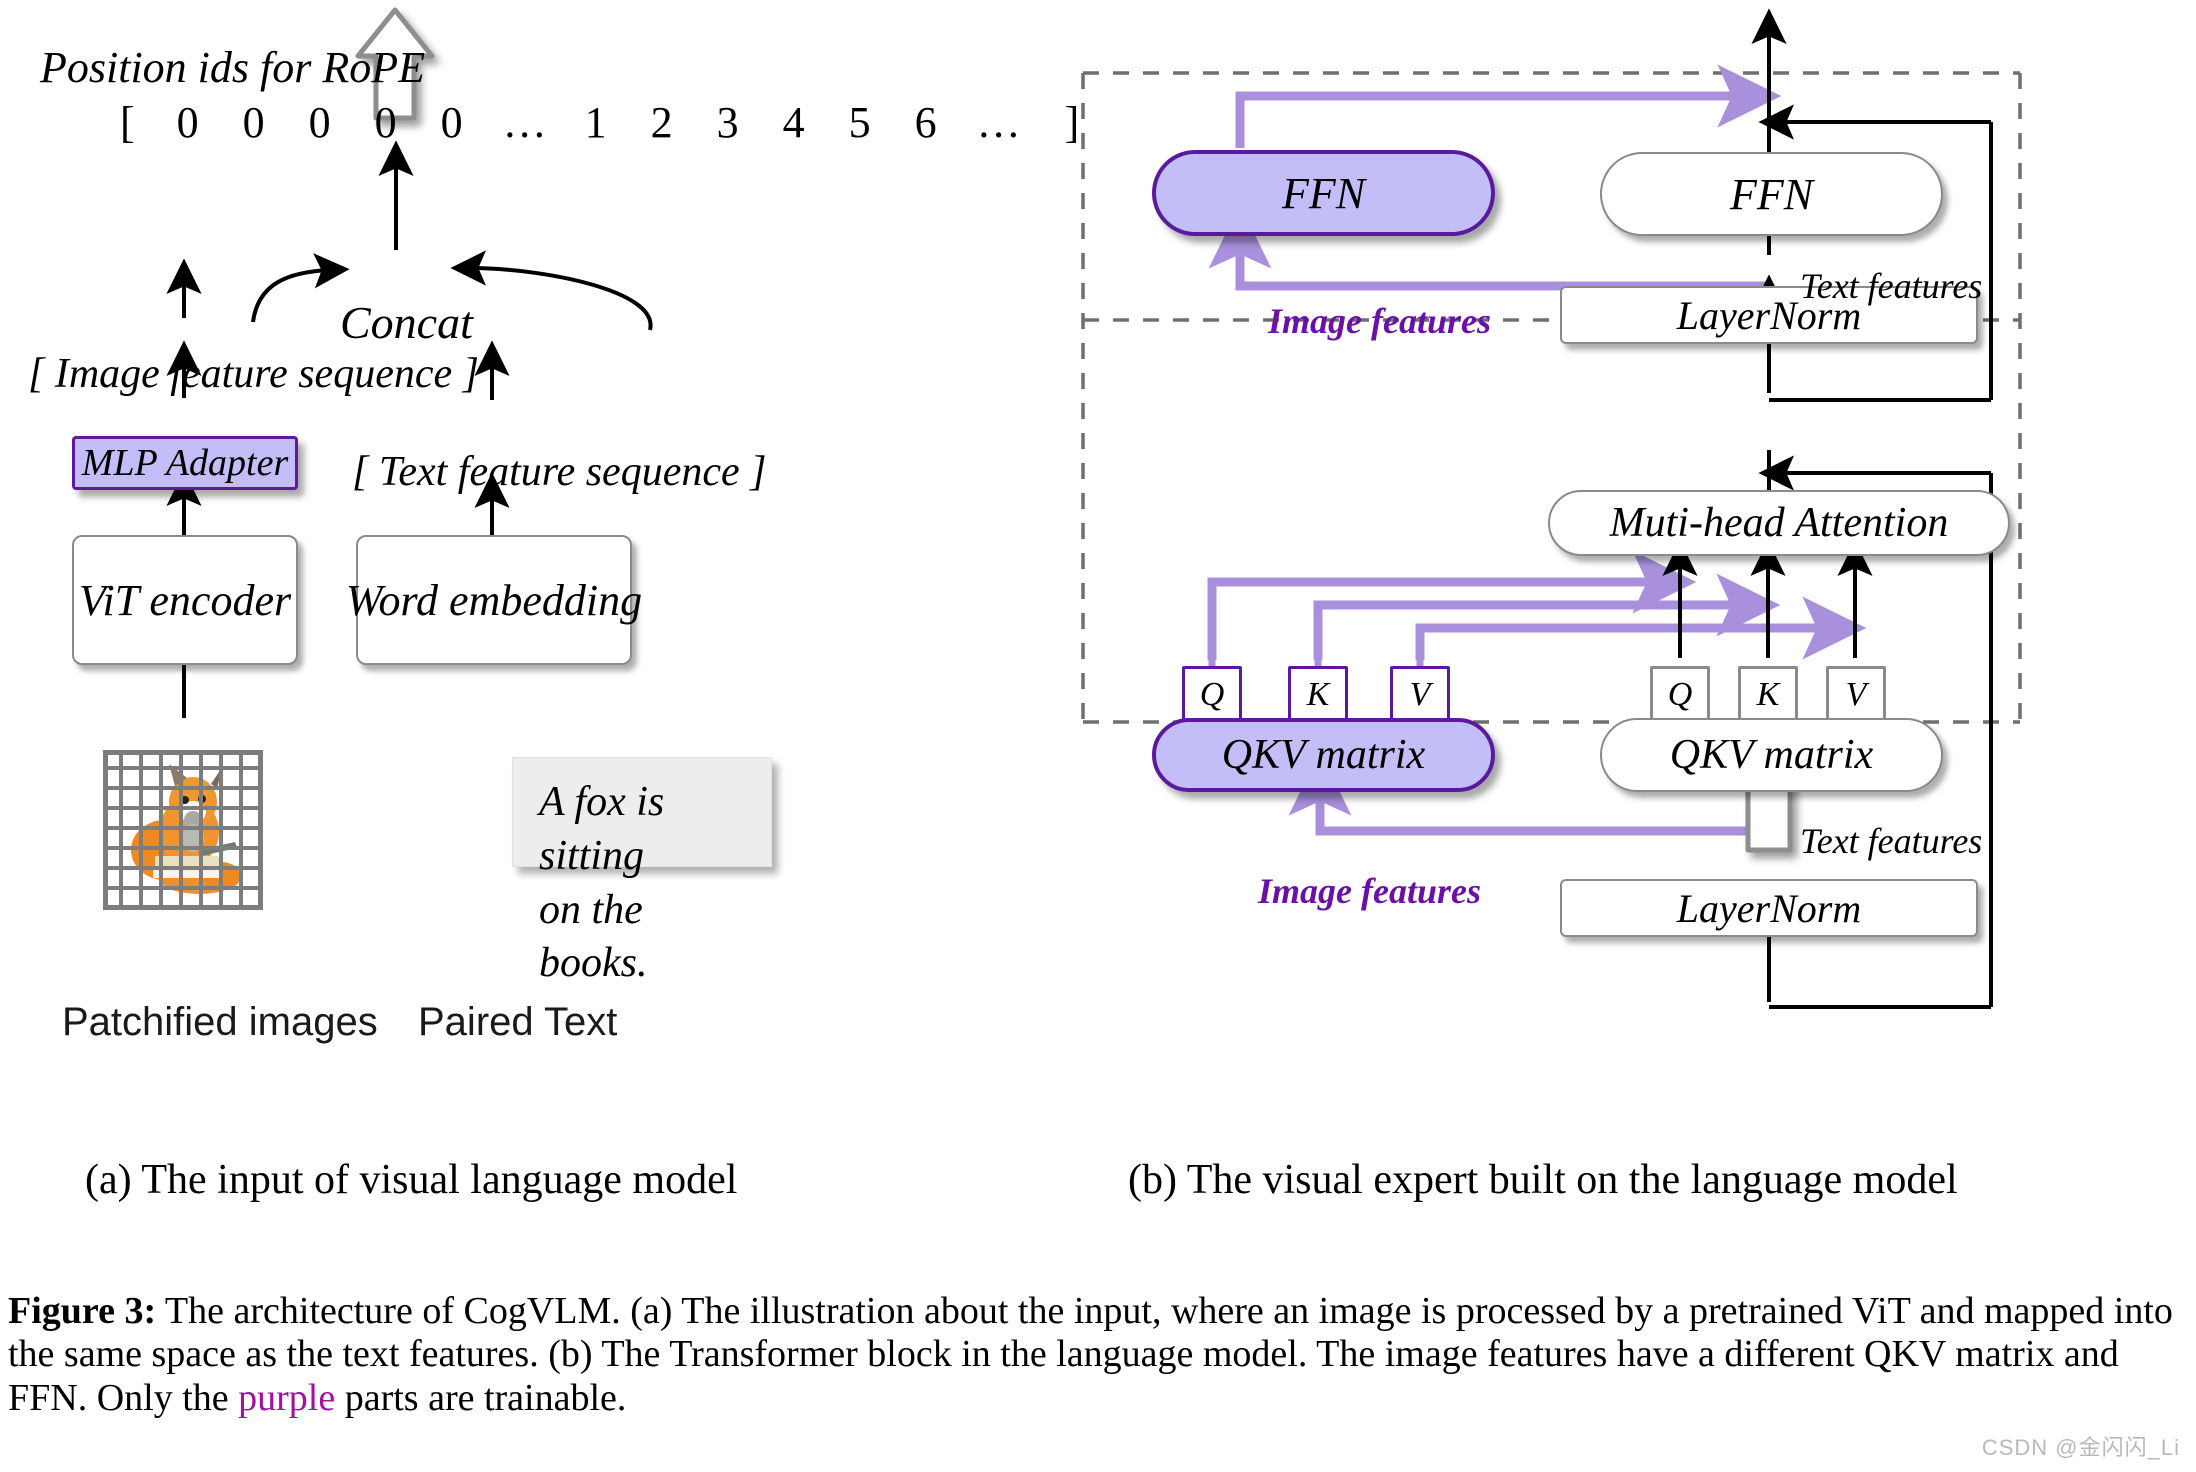  What do you see at coordinates (253, 374) in the screenshot?
I see `image-feature-sequence-label: [ Image feature sequence ]` at bounding box center [253, 374].